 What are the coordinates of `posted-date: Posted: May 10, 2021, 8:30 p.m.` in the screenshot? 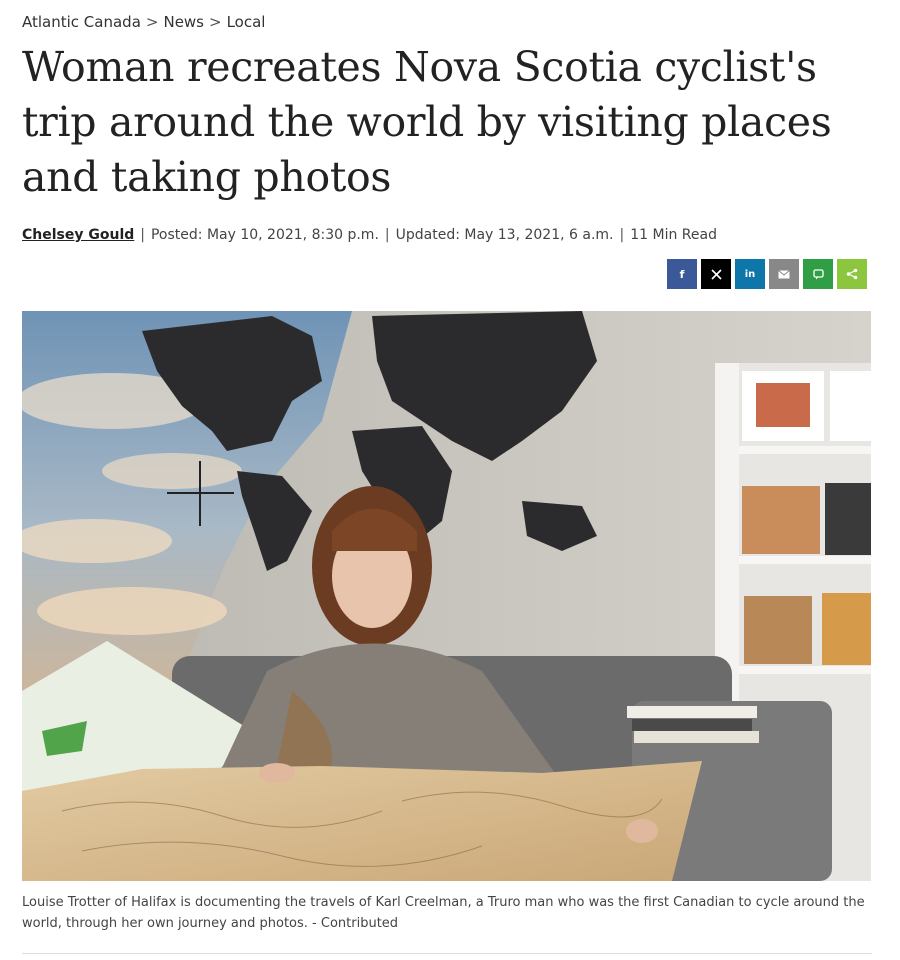 It's located at (264, 235).